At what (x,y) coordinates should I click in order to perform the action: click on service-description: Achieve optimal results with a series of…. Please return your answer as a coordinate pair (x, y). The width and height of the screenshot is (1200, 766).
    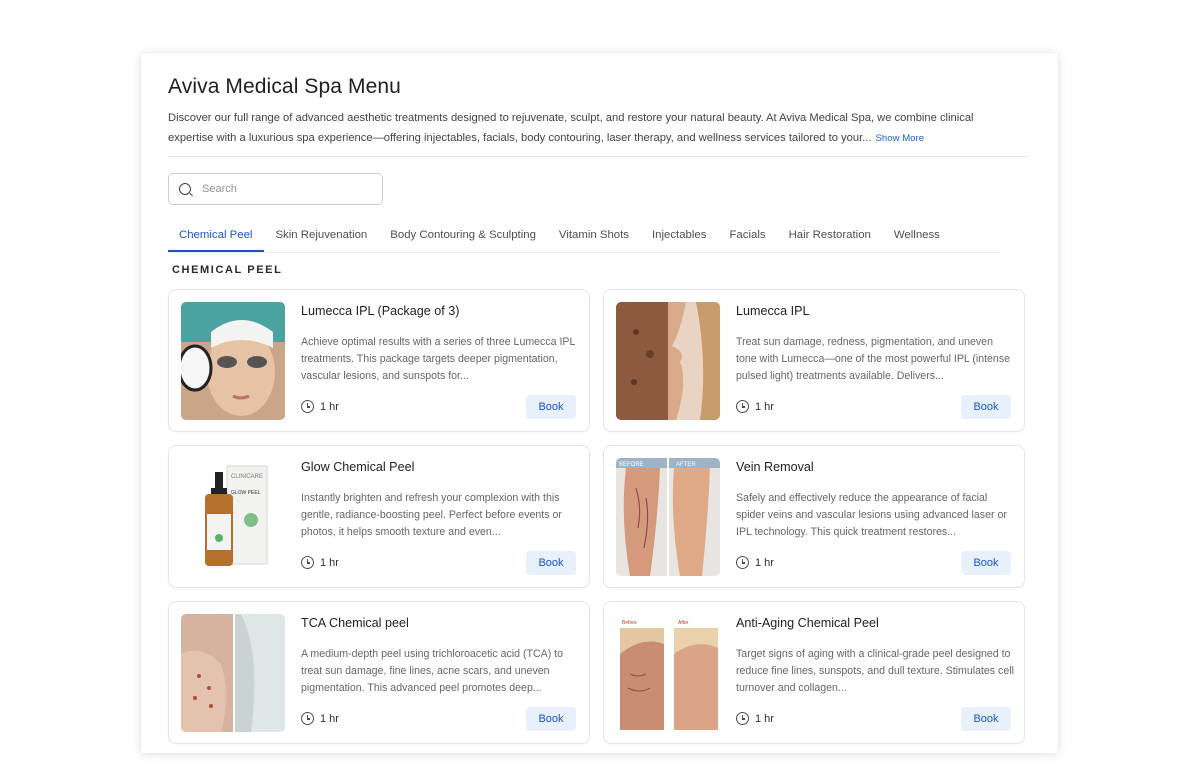
    Looking at the image, I should click on (438, 359).